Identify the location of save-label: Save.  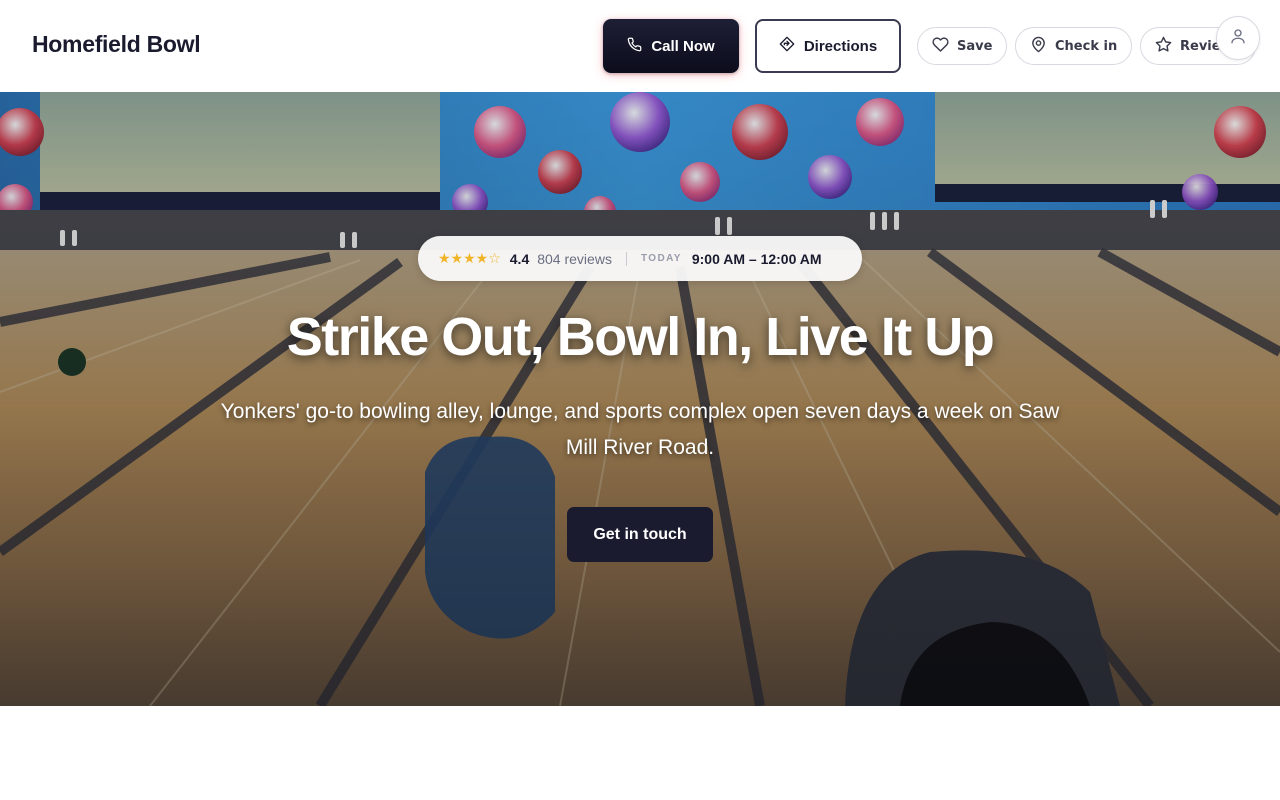
(975, 46).